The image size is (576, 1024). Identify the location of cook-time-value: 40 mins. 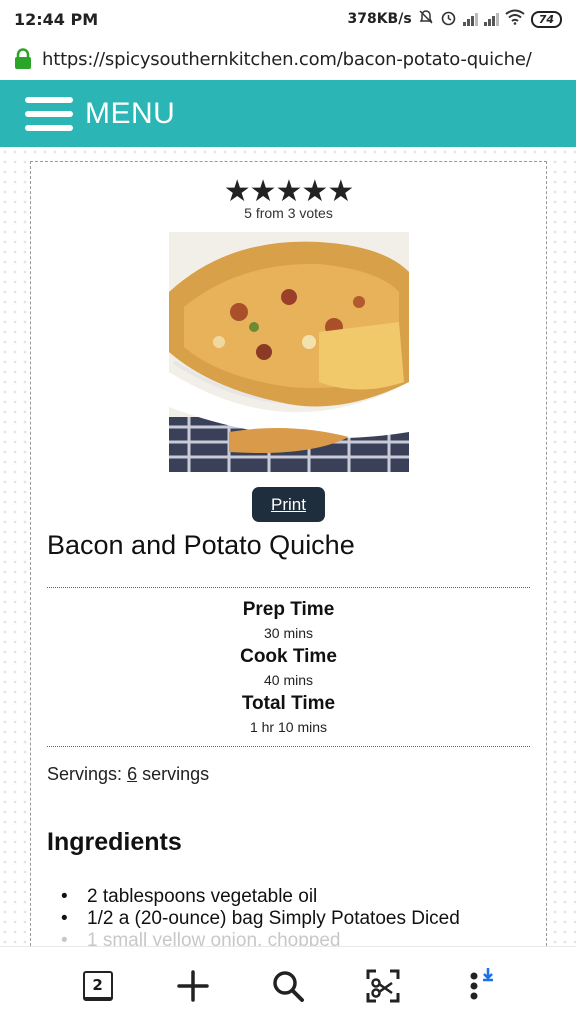
(288, 680).